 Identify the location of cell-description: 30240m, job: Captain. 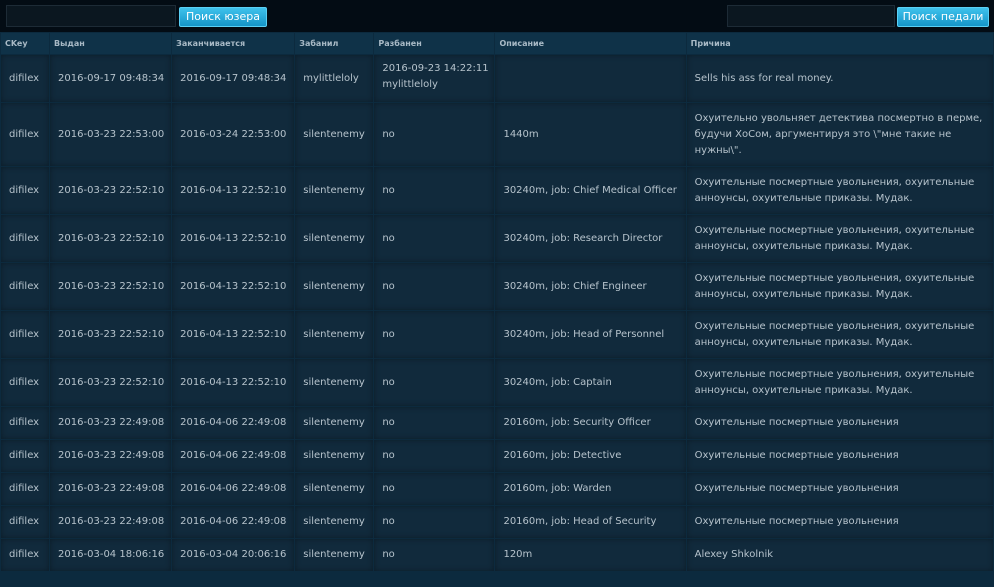
(590, 382).